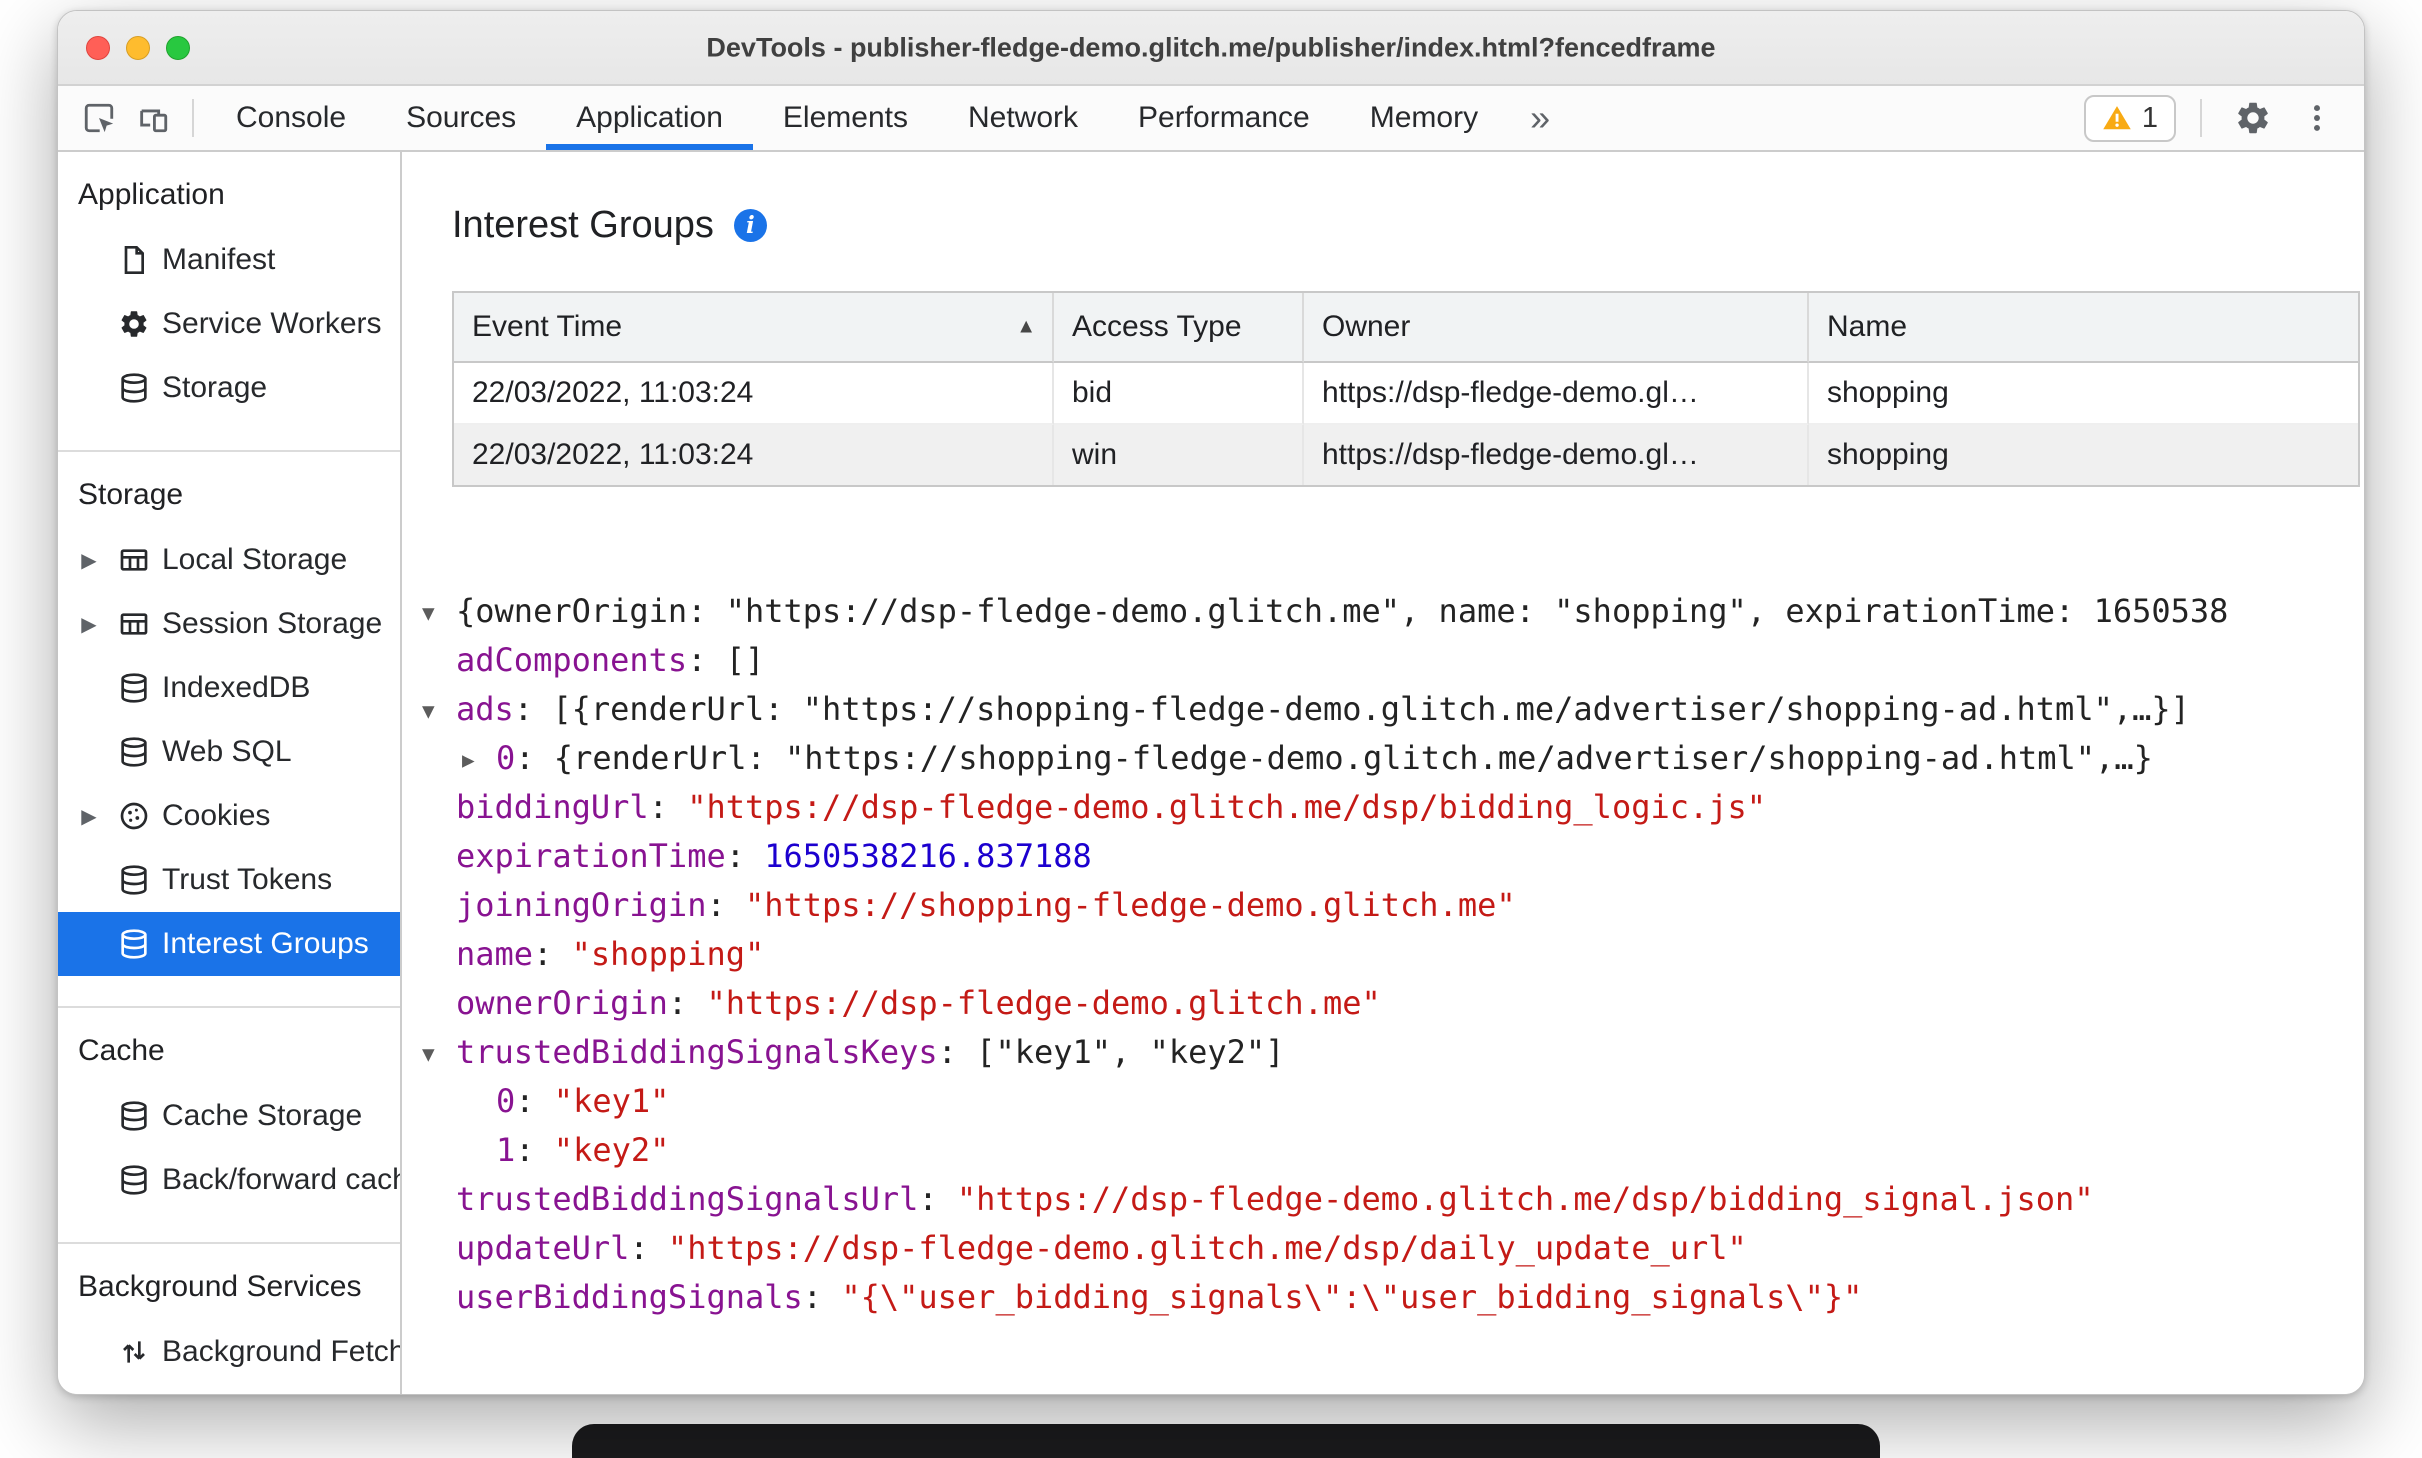  What do you see at coordinates (229, 560) in the screenshot?
I see `sidebar-item-local-storage: ▶ Local Storage` at bounding box center [229, 560].